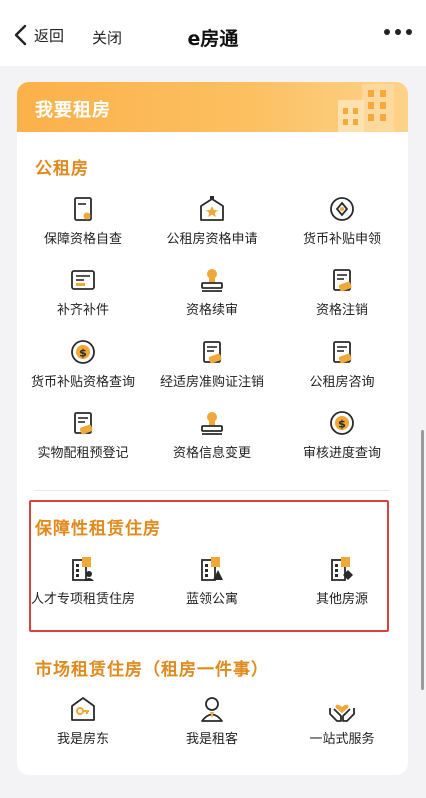 The width and height of the screenshot is (426, 798). What do you see at coordinates (83, 453) in the screenshot?
I see `item-label: 实物配租预登记` at bounding box center [83, 453].